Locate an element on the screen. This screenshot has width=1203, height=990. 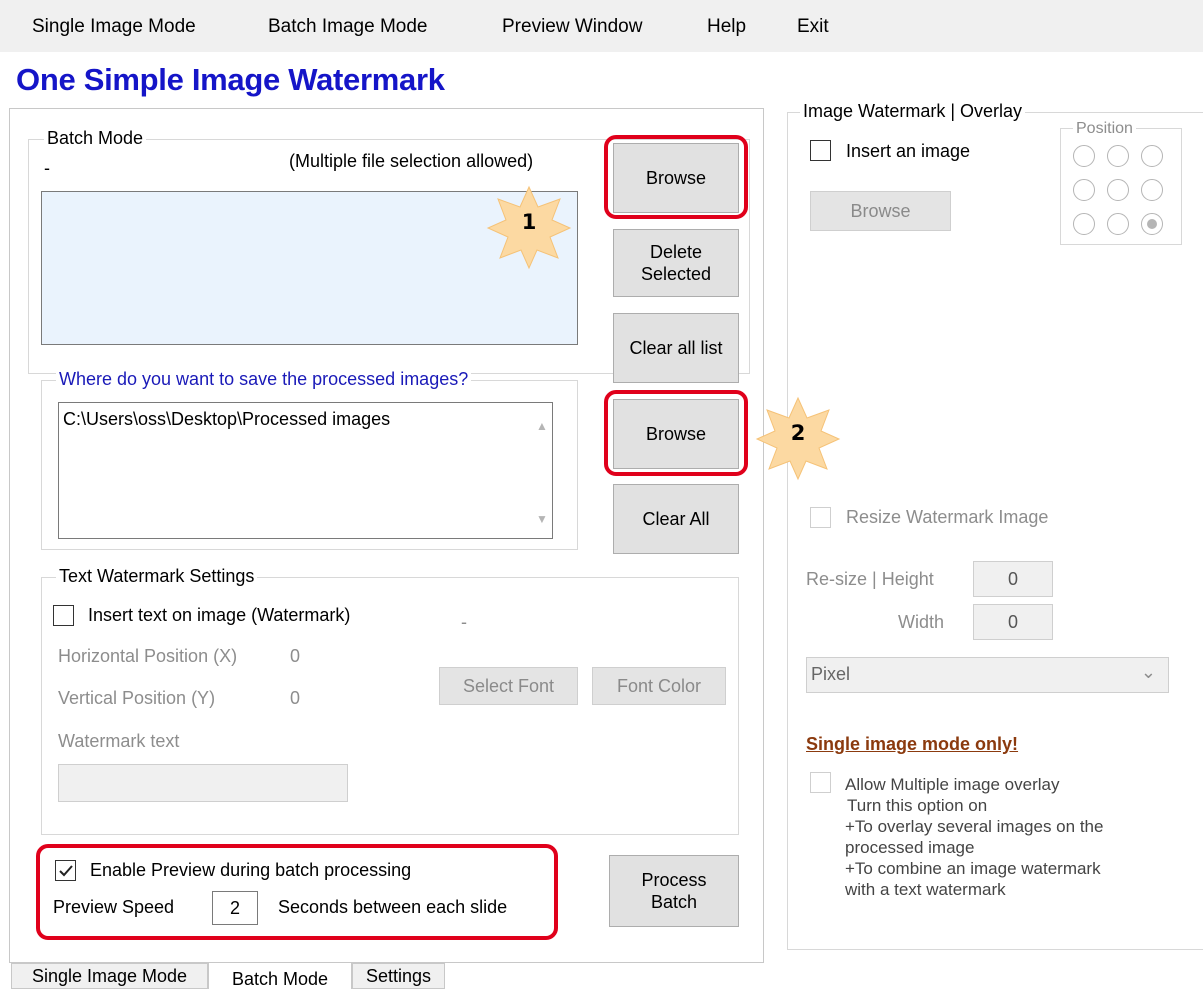
multi-overlay-desc-4: with a text watermark is located at coordinates (925, 889).